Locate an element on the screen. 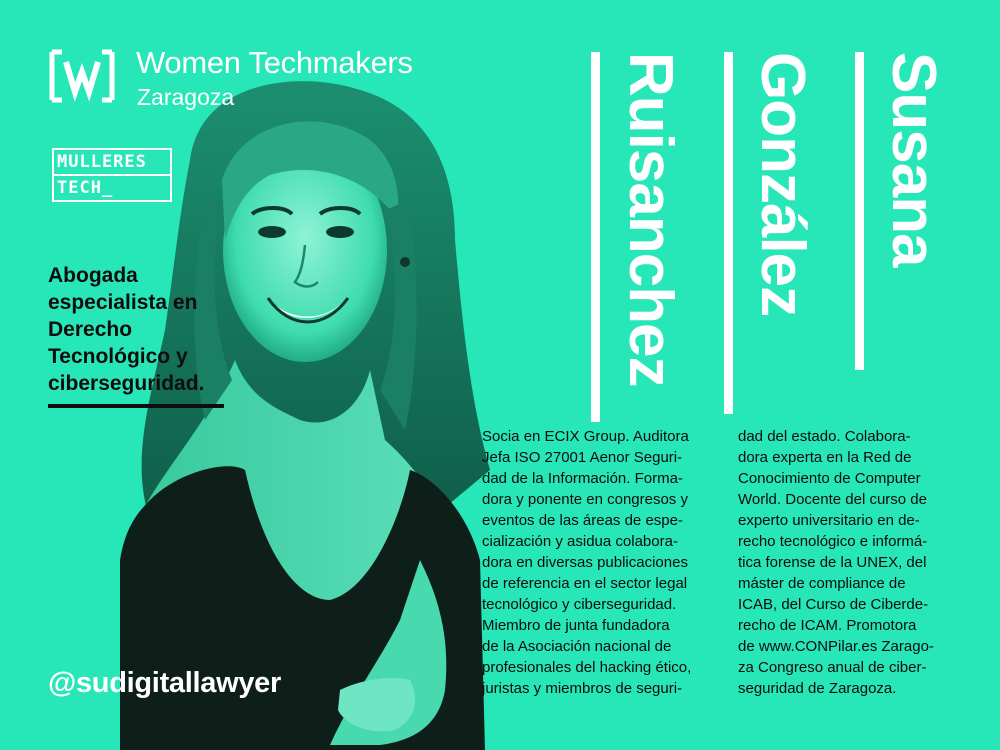  vertical-bar-left is located at coordinates (595, 237).